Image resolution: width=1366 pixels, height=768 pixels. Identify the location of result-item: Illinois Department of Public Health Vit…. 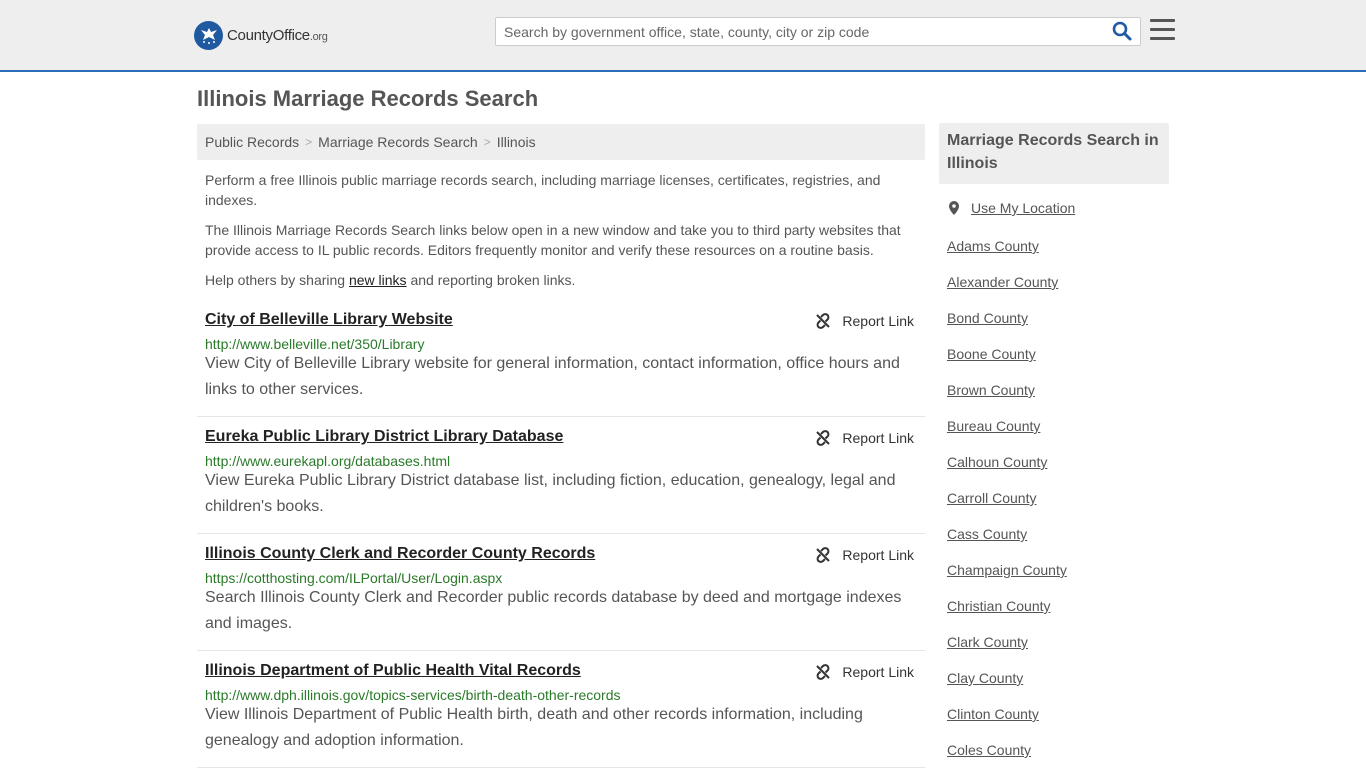
(561, 715).